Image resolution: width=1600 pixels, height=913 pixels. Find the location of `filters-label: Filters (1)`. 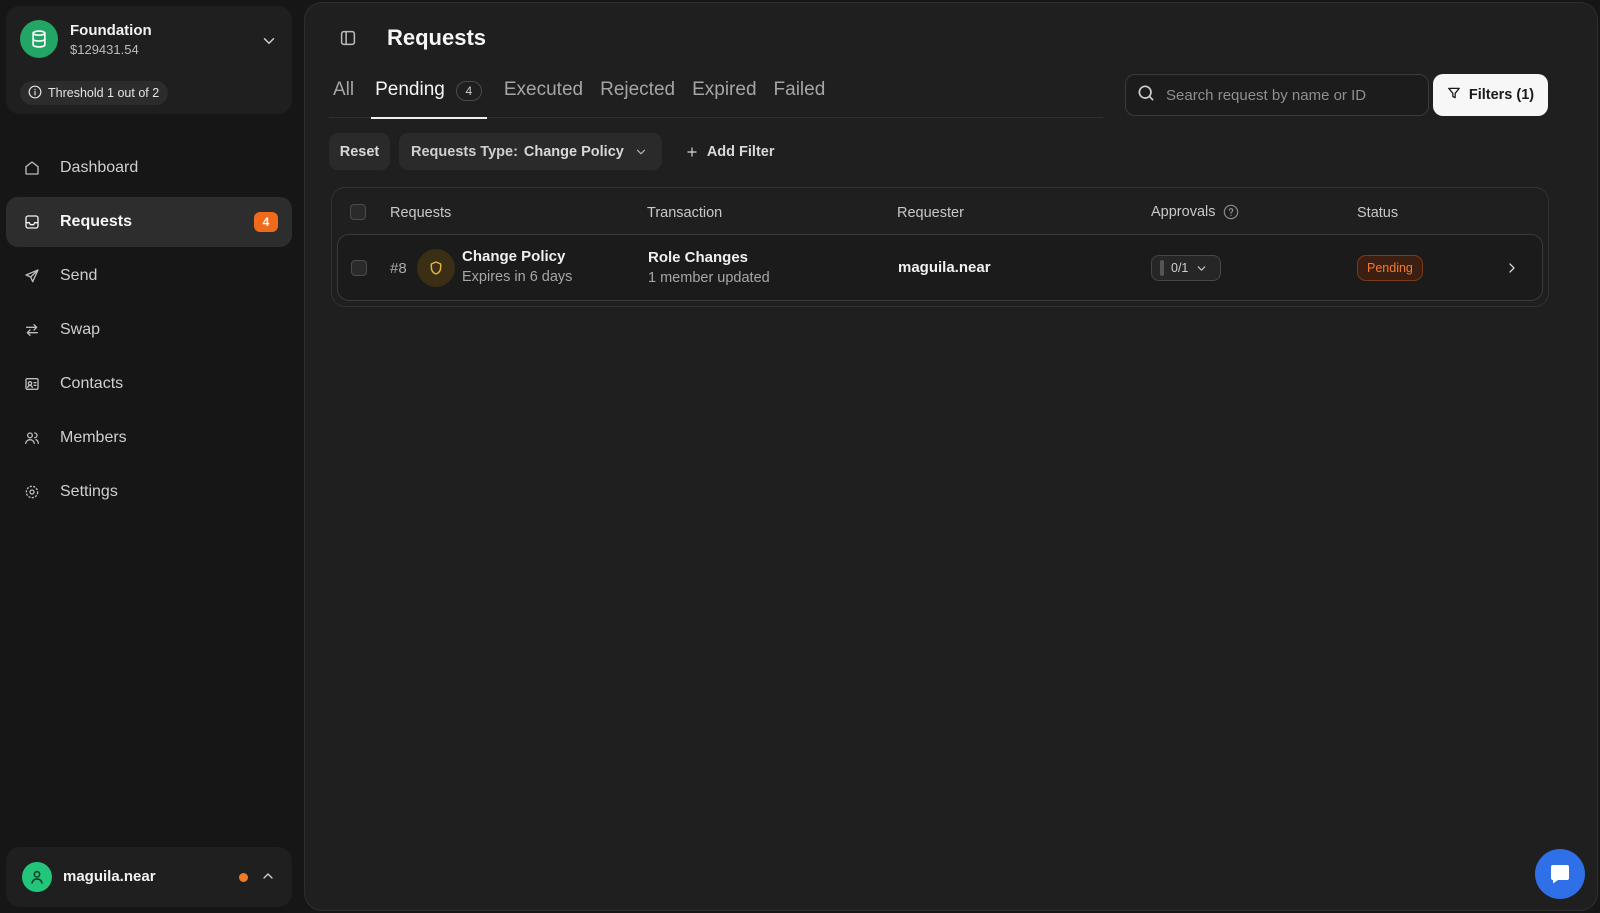

filters-label: Filters (1) is located at coordinates (1501, 95).